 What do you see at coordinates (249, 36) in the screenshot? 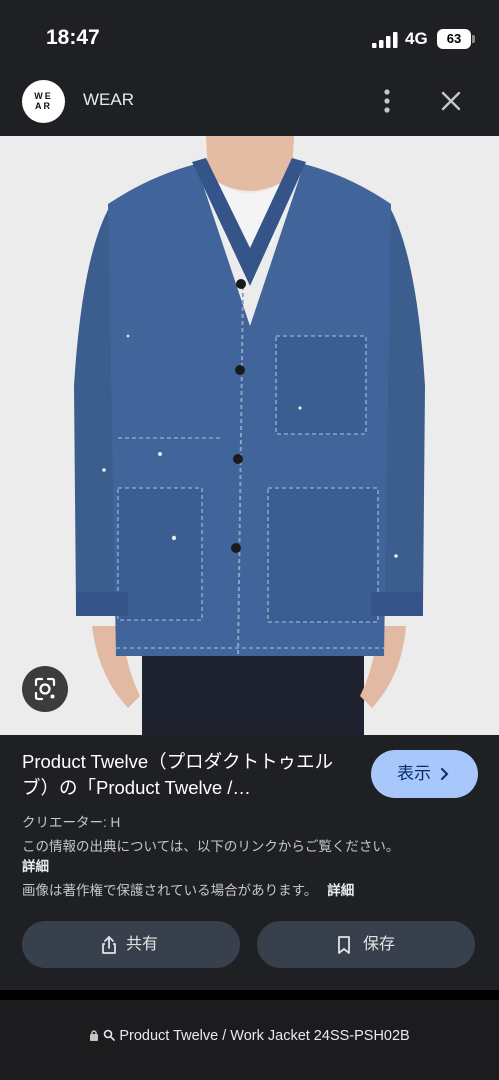
I see `status-bar: 18:47 4G 63` at bounding box center [249, 36].